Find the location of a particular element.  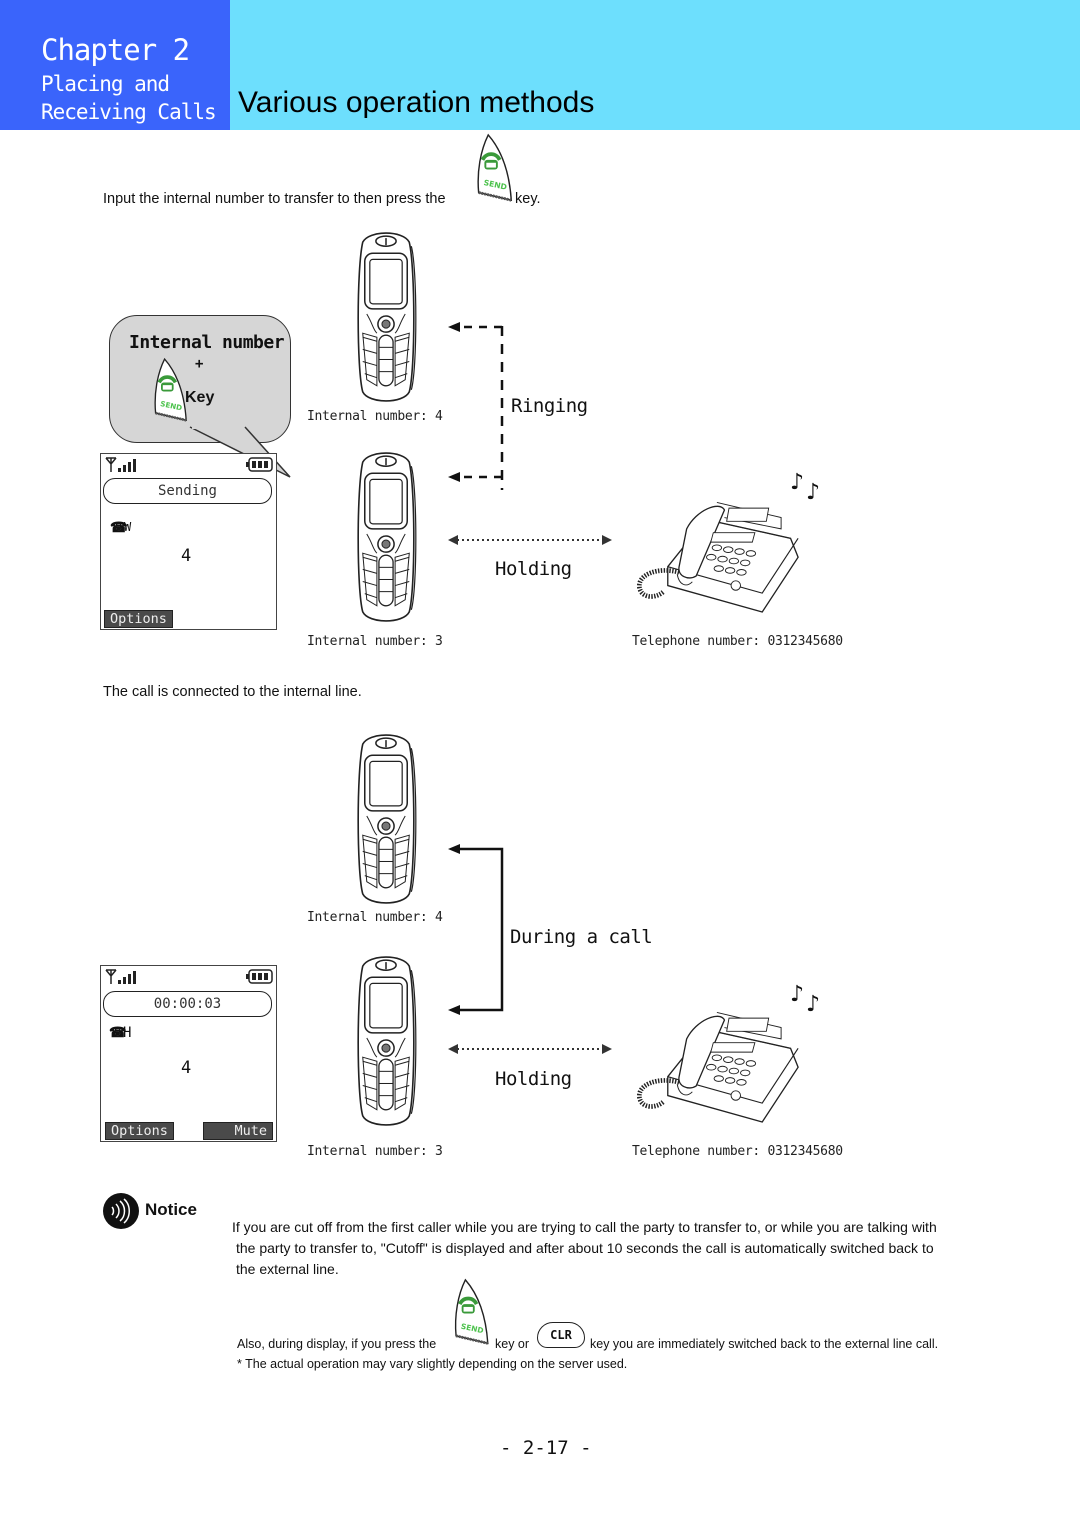

line-indicator: H is located at coordinates (127, 1033).